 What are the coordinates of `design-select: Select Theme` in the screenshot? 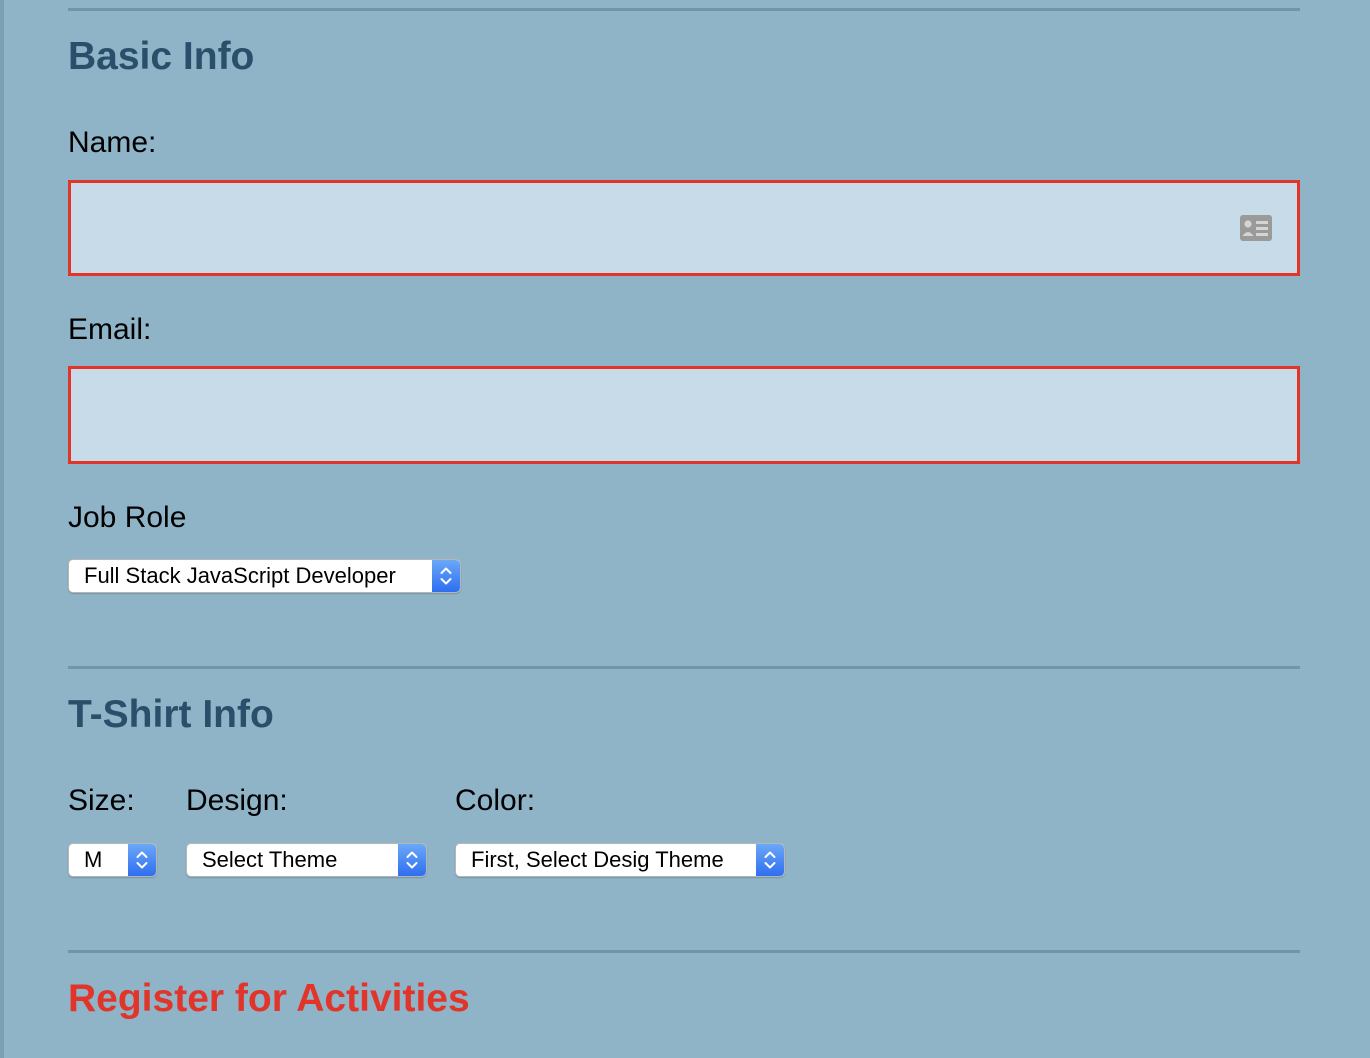 It's located at (306, 860).